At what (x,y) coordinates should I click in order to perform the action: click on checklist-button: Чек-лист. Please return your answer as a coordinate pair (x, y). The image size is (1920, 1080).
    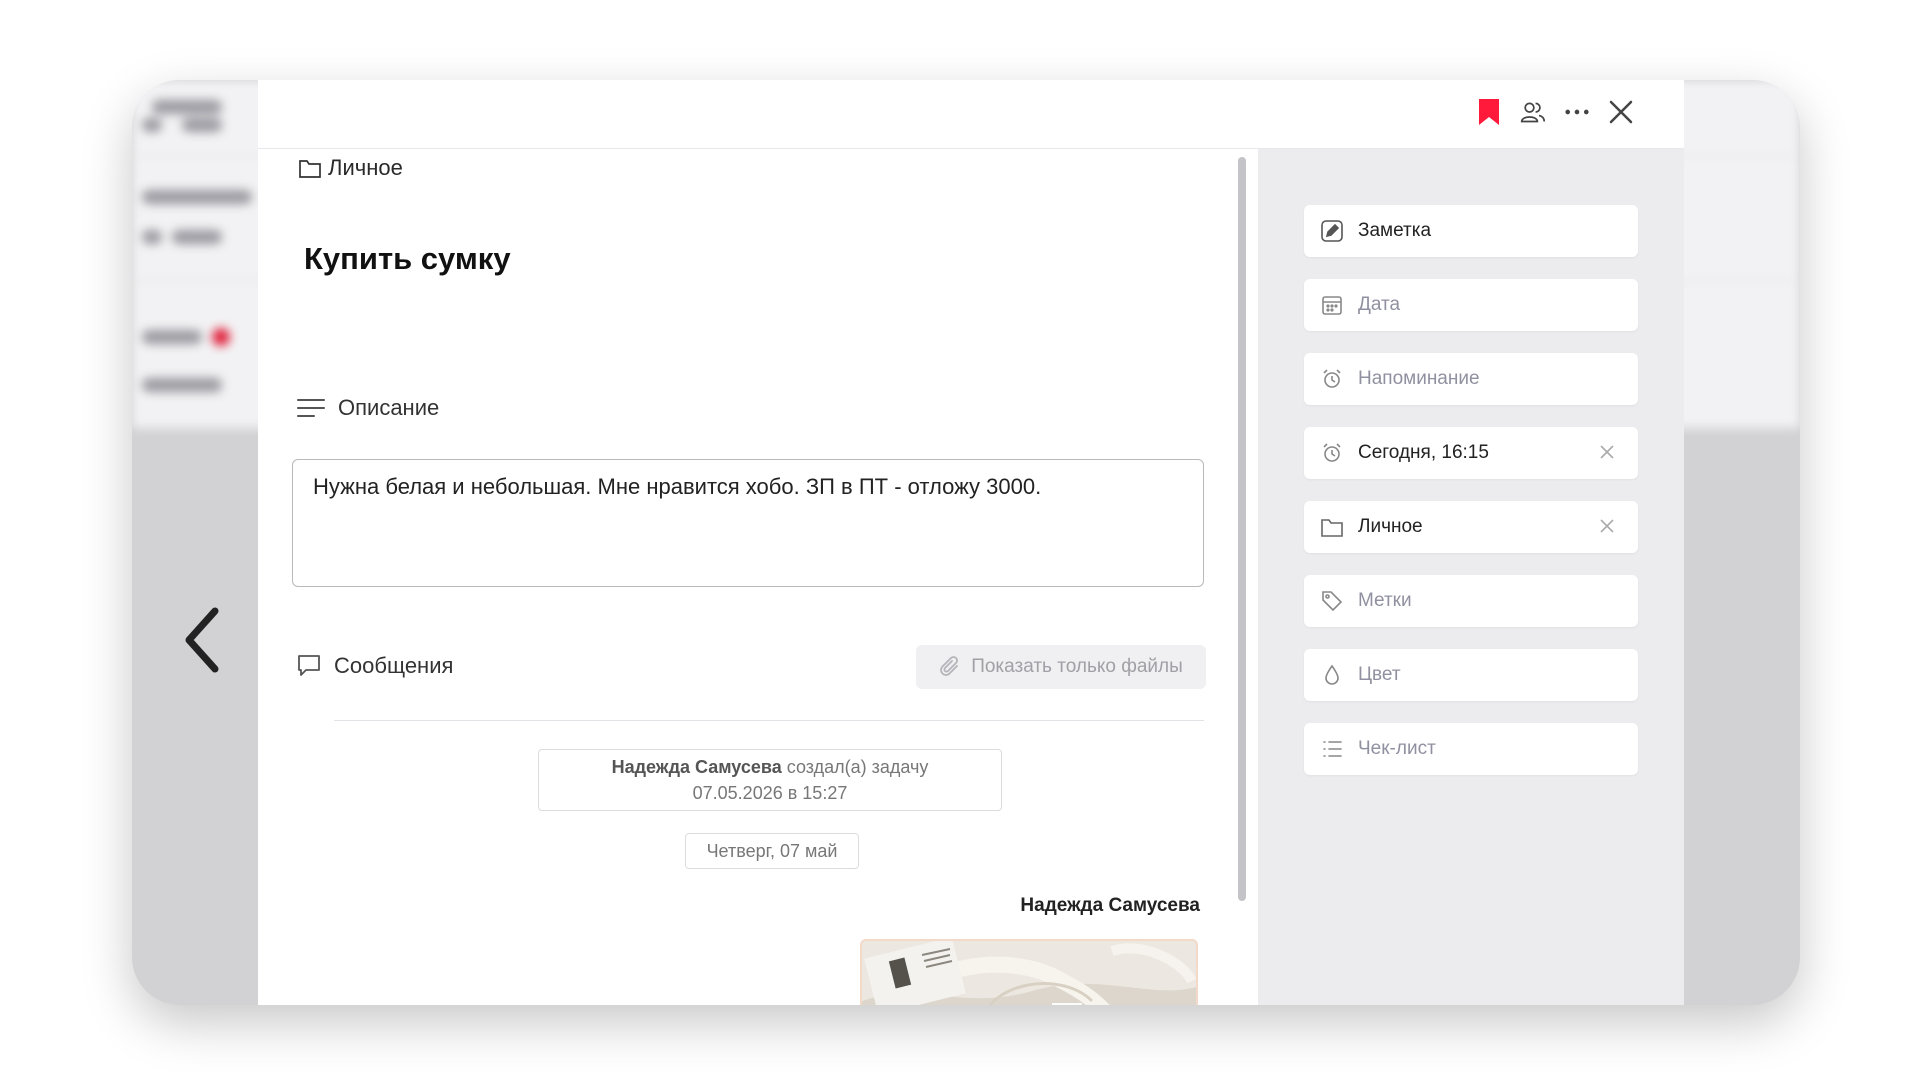
    Looking at the image, I should click on (1471, 749).